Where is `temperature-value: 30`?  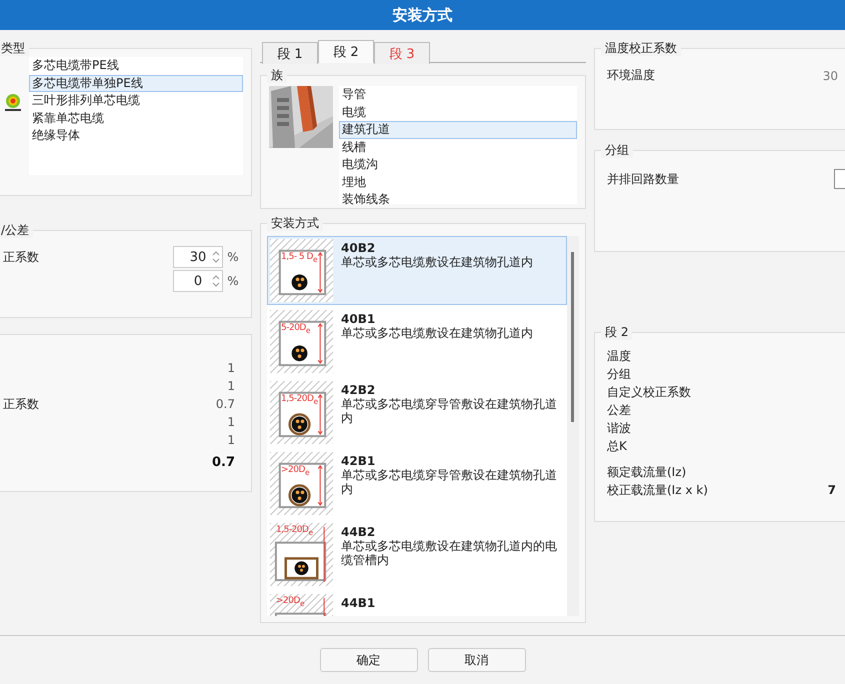
temperature-value: 30 is located at coordinates (830, 75).